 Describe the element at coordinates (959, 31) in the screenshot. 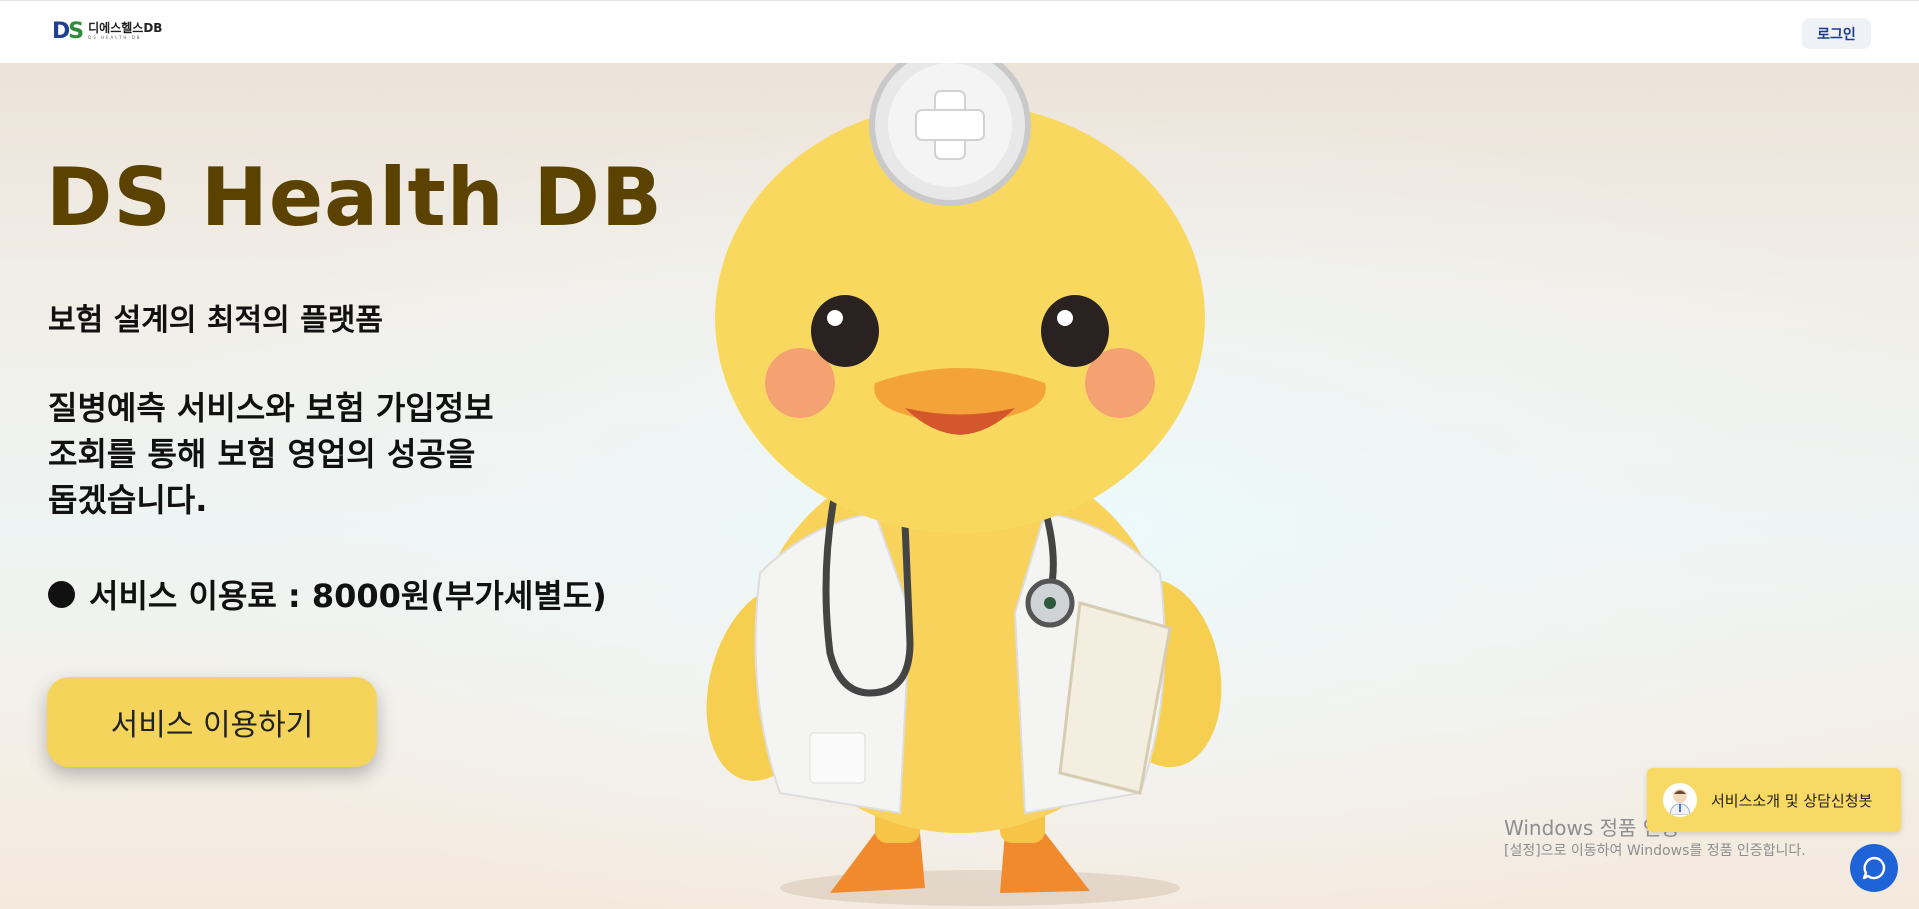

I see `top-navigation-bar: DS 디에스헬스DB DS HEALTH DB 로그인` at that location.